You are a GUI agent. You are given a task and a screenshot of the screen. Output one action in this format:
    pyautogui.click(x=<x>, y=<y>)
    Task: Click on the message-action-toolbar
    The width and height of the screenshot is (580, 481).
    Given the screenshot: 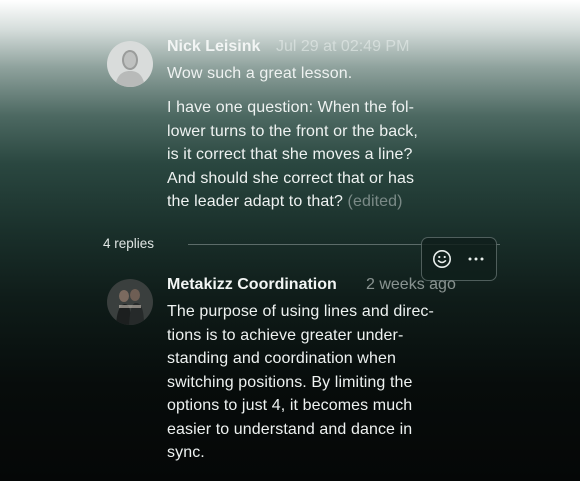 What is the action you would take?
    pyautogui.click(x=459, y=259)
    